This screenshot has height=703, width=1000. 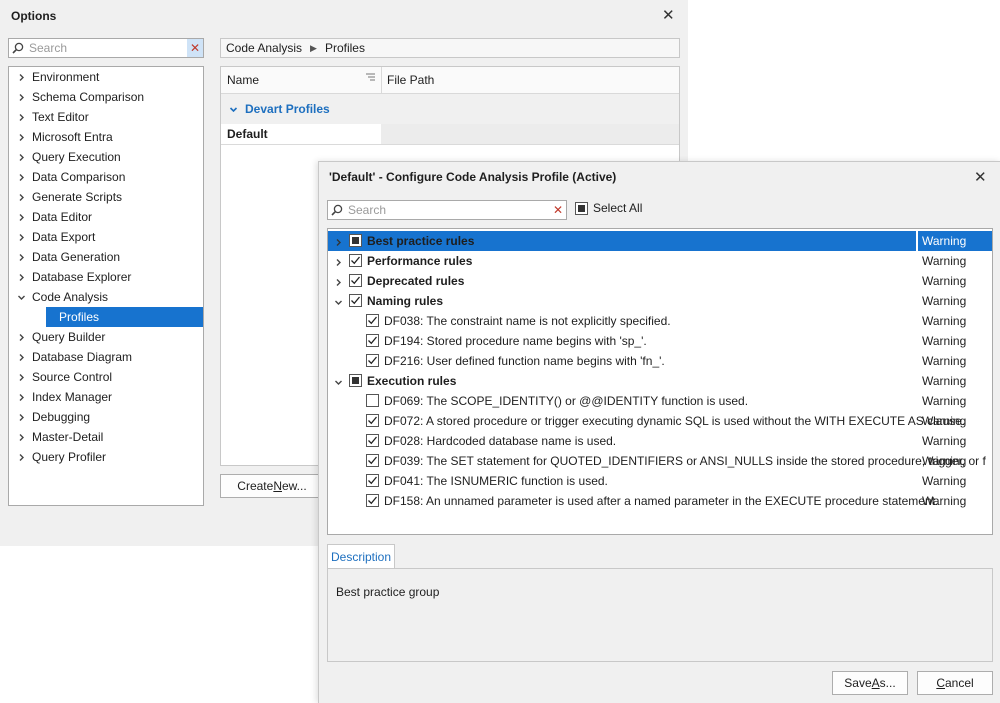 I want to click on sidebar-item: Schema Comparison, so click(x=106, y=97).